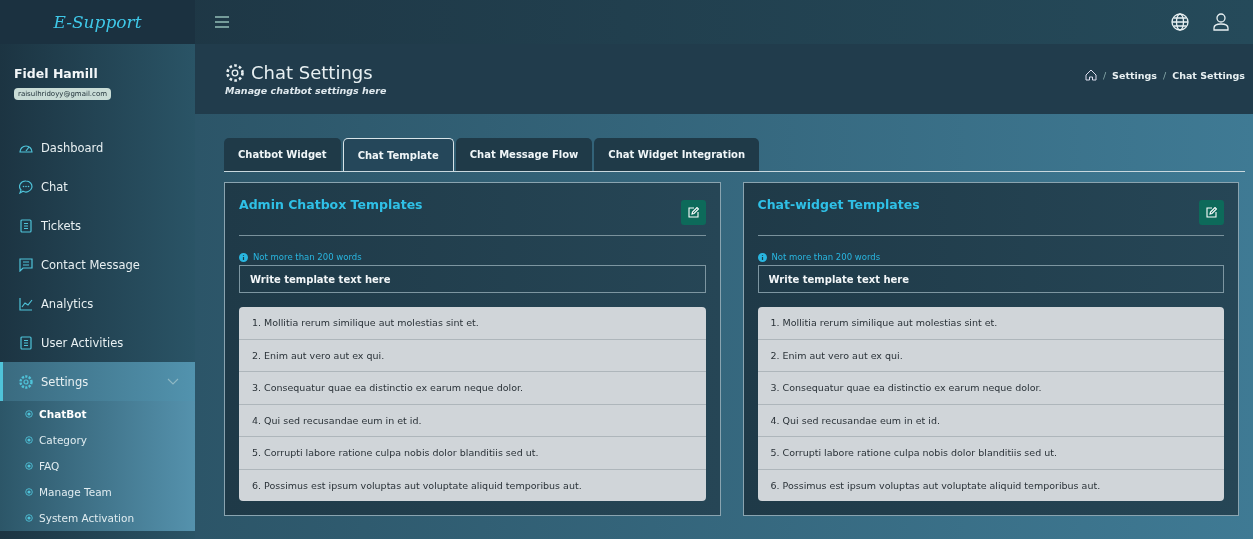 This screenshot has height=539, width=1253. What do you see at coordinates (97, 440) in the screenshot?
I see `submenu-item: Category` at bounding box center [97, 440].